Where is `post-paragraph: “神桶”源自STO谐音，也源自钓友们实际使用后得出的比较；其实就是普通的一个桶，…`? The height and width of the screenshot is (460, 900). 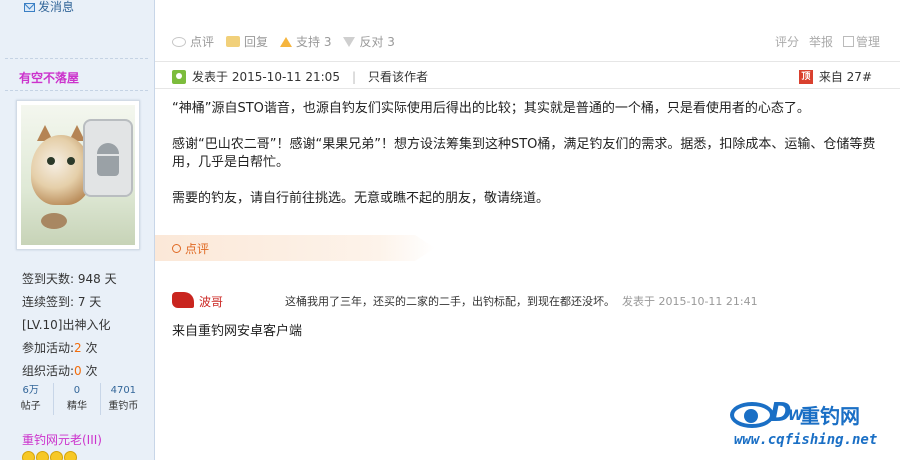 post-paragraph: “神桶”源自STO谐音，也源自钓友们实际使用后得出的比较；其实就是普通的一个桶，… is located at coordinates (491, 108).